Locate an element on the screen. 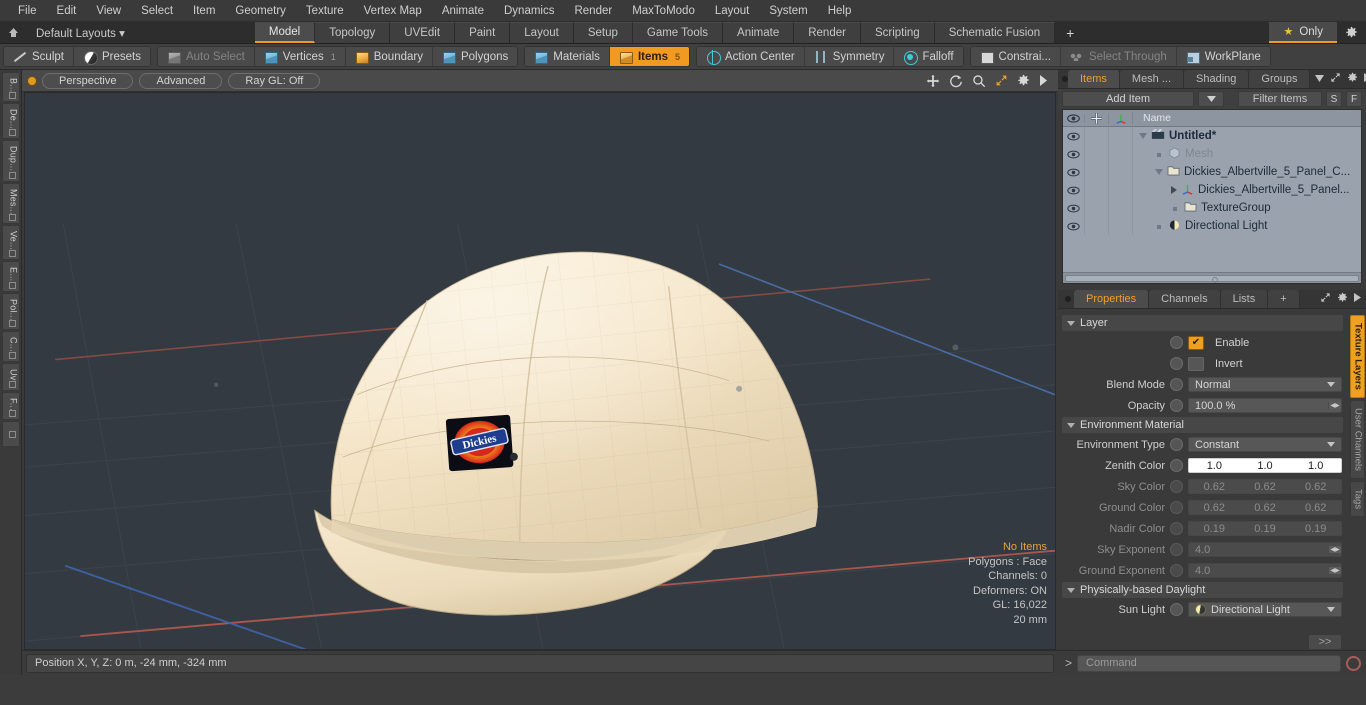 The width and height of the screenshot is (1366, 705). items-horizontal-scrollbar is located at coordinates (1212, 277).